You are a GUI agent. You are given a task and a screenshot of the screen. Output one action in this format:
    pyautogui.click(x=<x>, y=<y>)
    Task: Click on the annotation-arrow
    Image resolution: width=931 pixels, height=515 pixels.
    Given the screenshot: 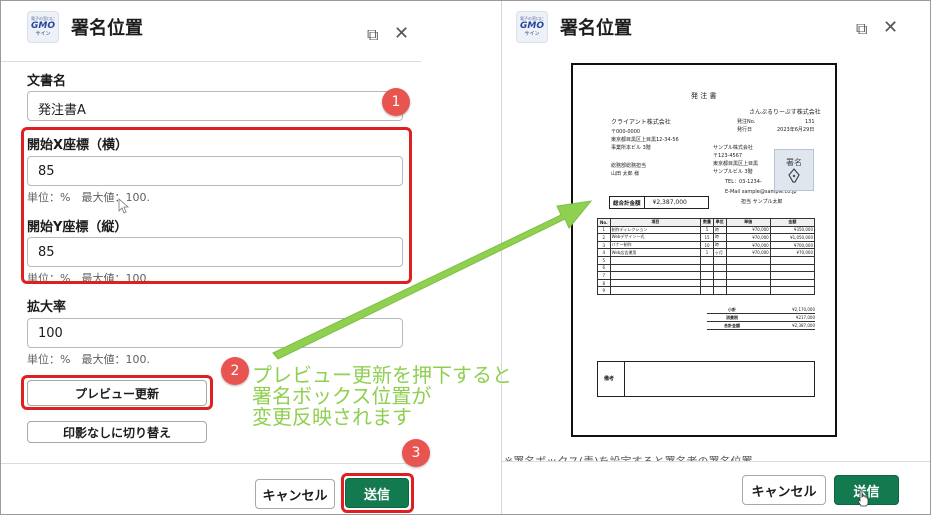 What is the action you would take?
    pyautogui.click(x=432, y=280)
    